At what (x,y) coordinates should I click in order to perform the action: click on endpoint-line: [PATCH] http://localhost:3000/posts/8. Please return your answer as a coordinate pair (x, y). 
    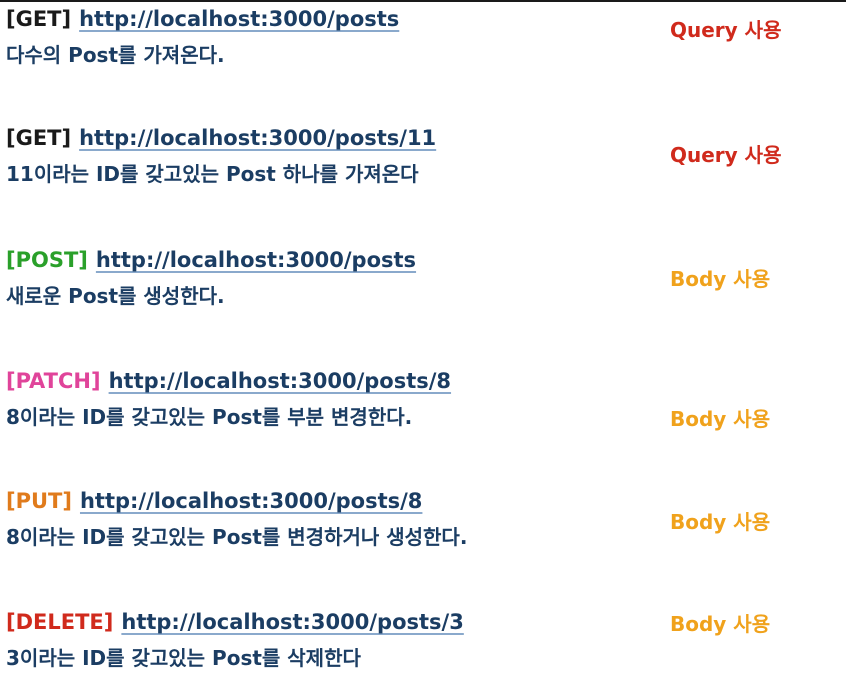
    Looking at the image, I should click on (326, 381).